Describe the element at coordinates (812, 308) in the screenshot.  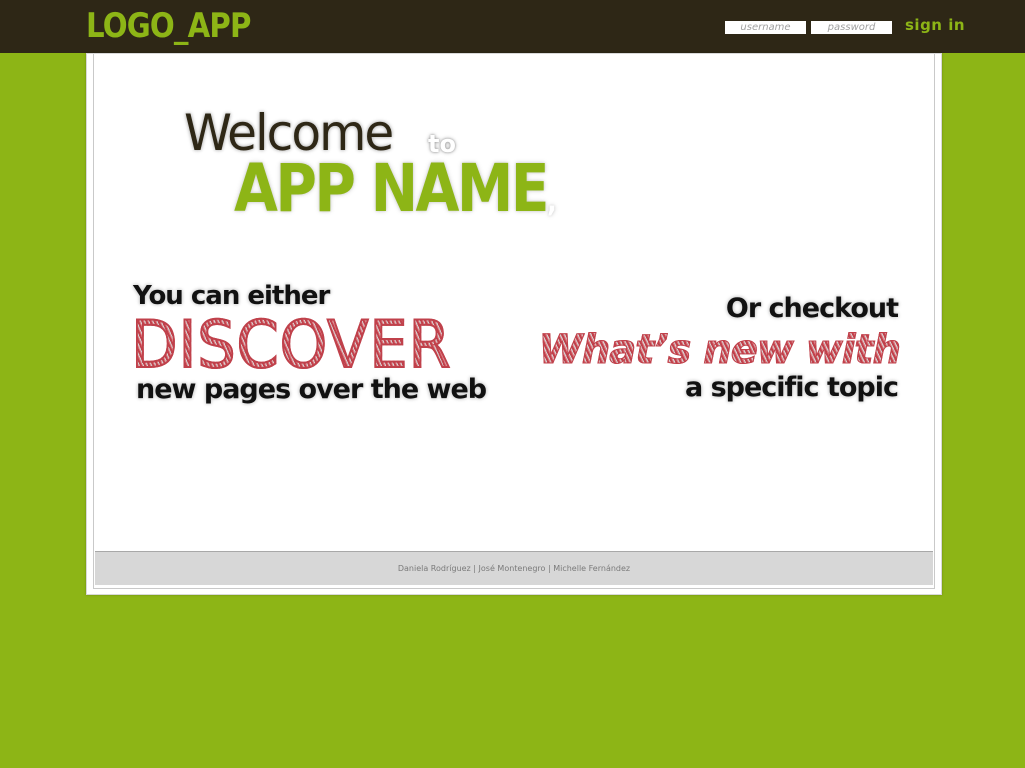
I see `topic-intro-text: Or checkout` at that location.